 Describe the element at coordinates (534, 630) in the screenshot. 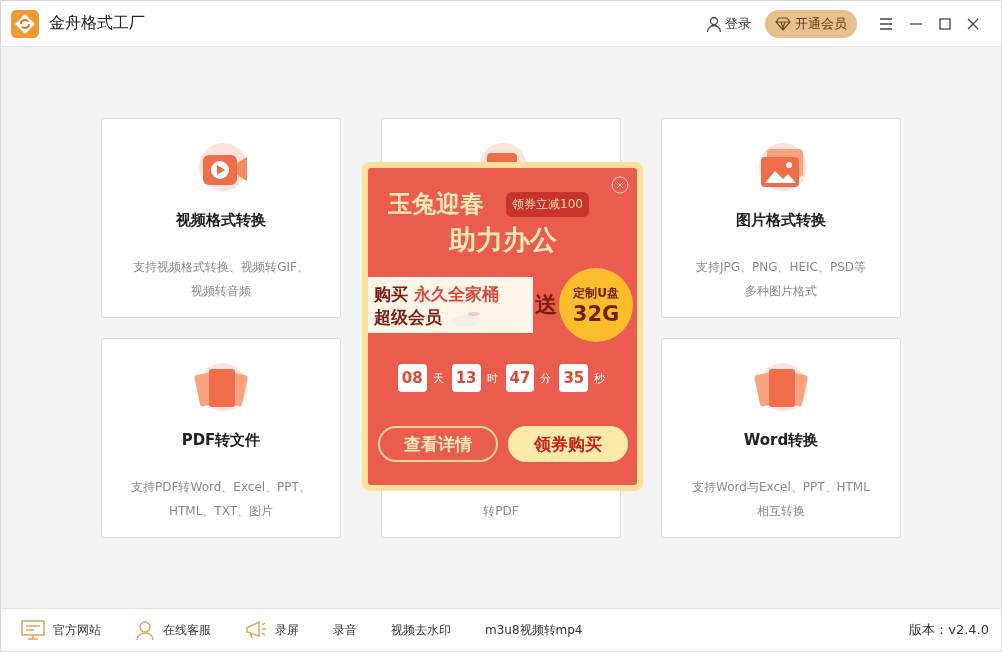

I see `footer-link: m3u8视频转mp4` at that location.